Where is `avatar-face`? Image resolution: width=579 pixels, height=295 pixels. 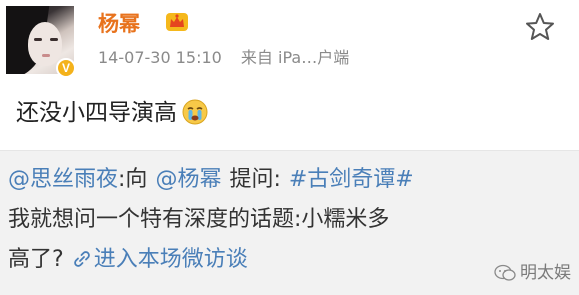 avatar-face is located at coordinates (45, 44).